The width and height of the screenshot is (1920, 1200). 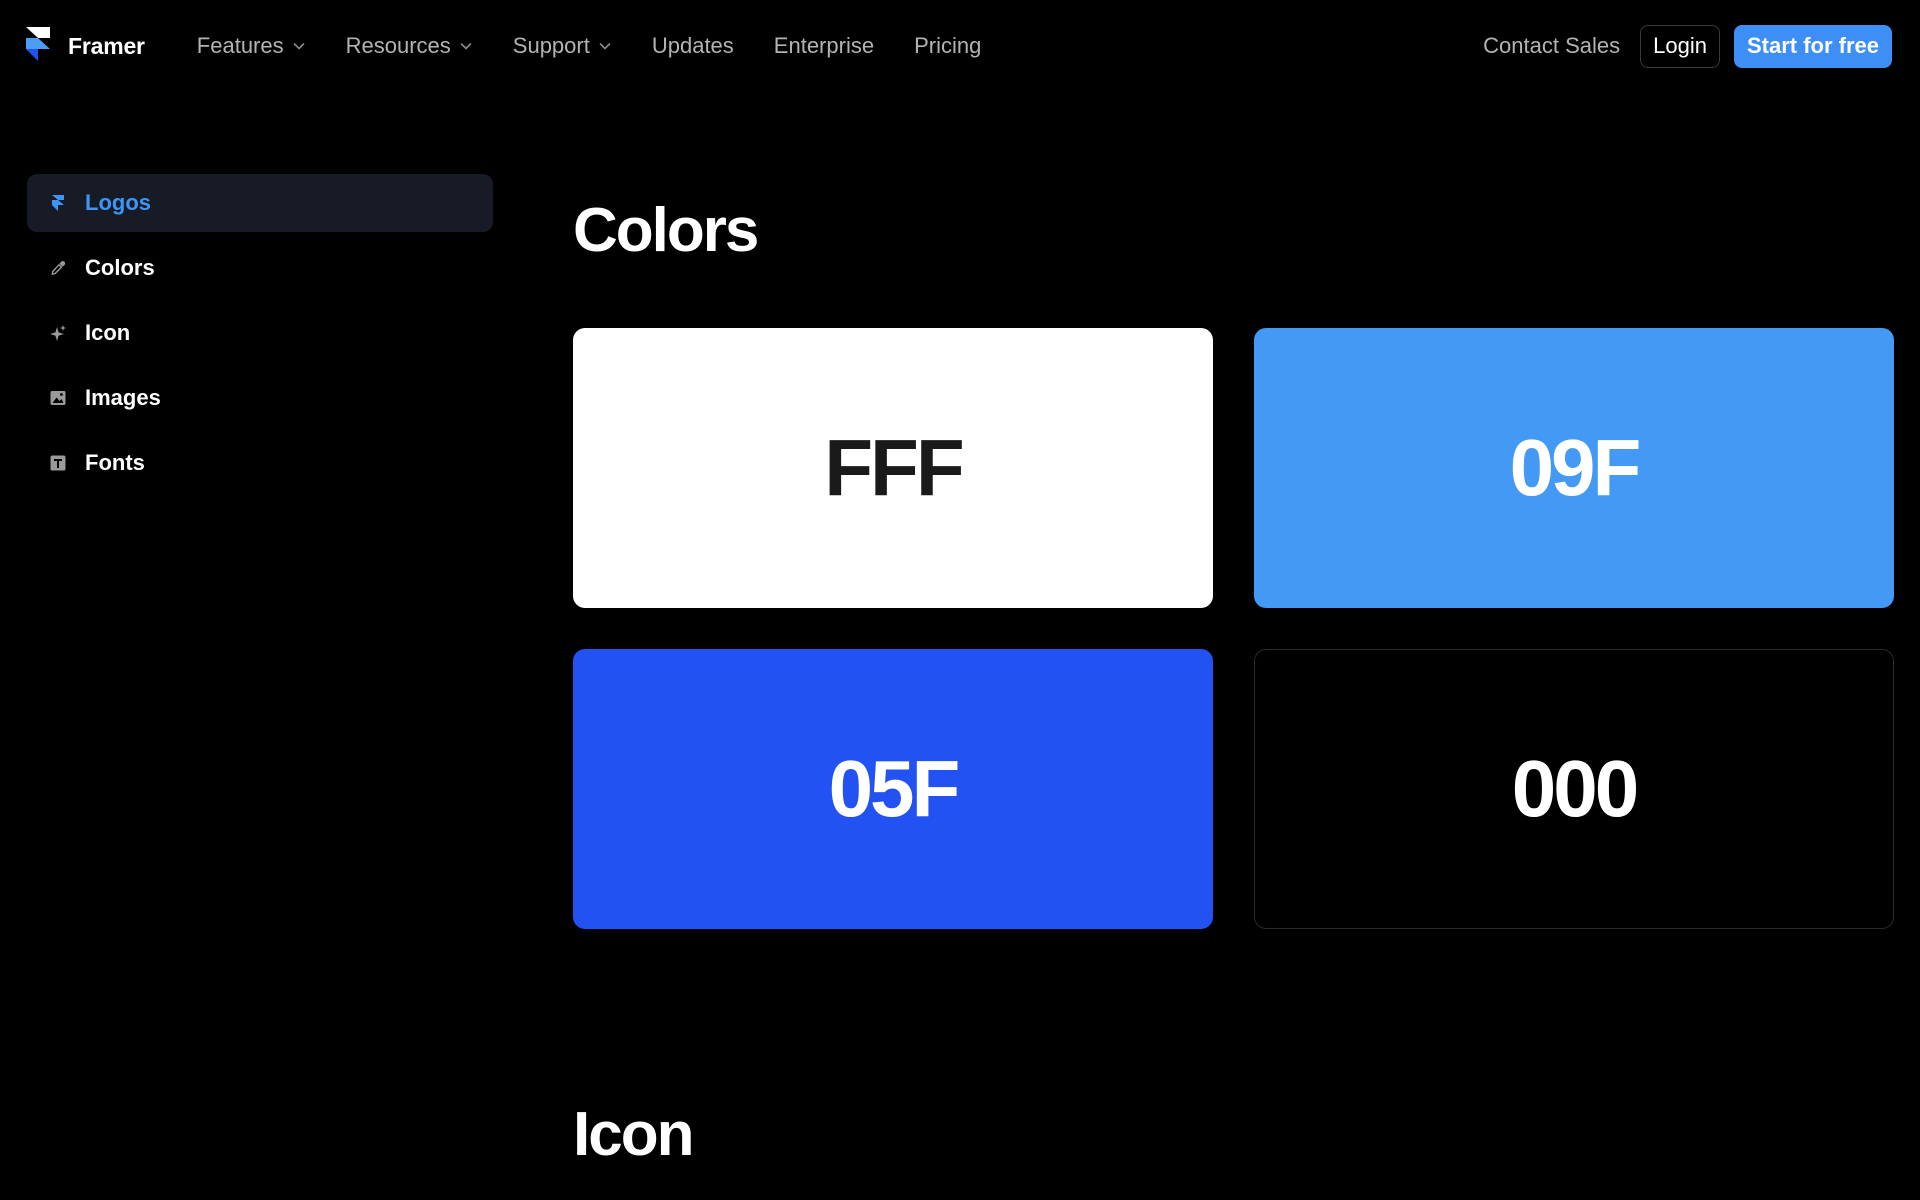 I want to click on sidebar-item-label: Logos, so click(x=118, y=202).